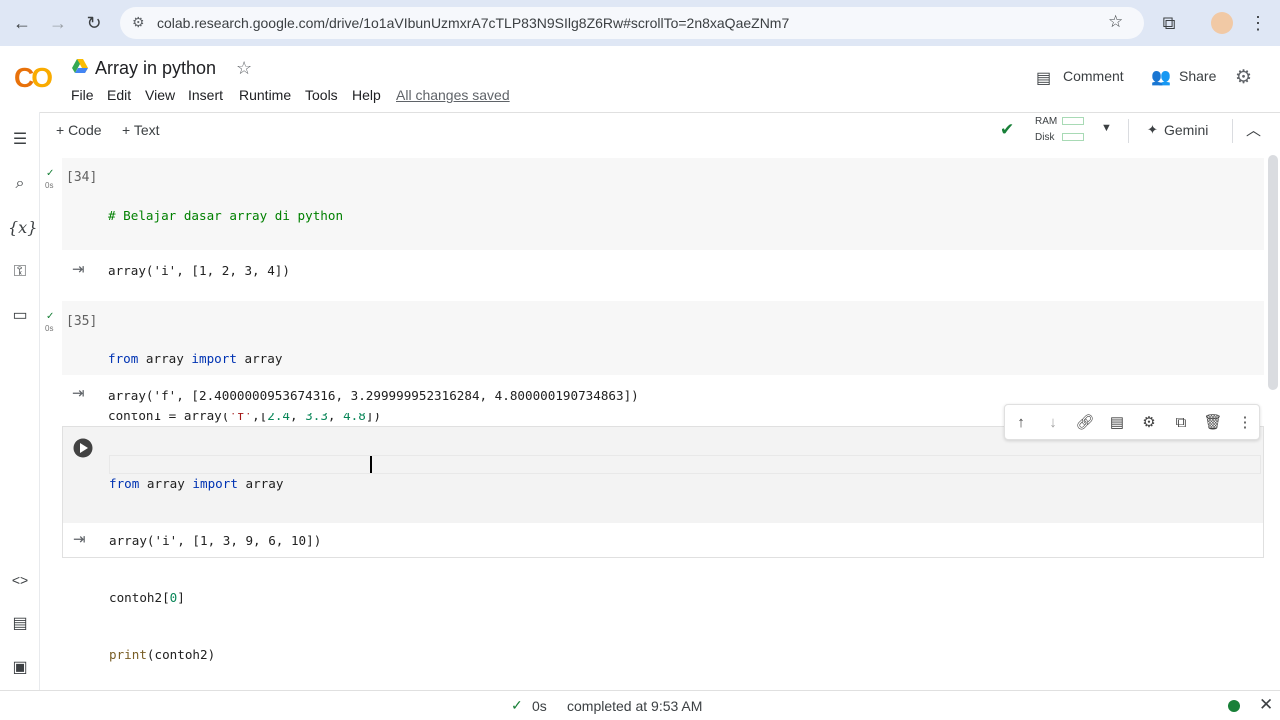  Describe the element at coordinates (663, 540) in the screenshot. I see `cell-output: ⇥ array('i', [1, 3, 9, 6, 10])` at that location.